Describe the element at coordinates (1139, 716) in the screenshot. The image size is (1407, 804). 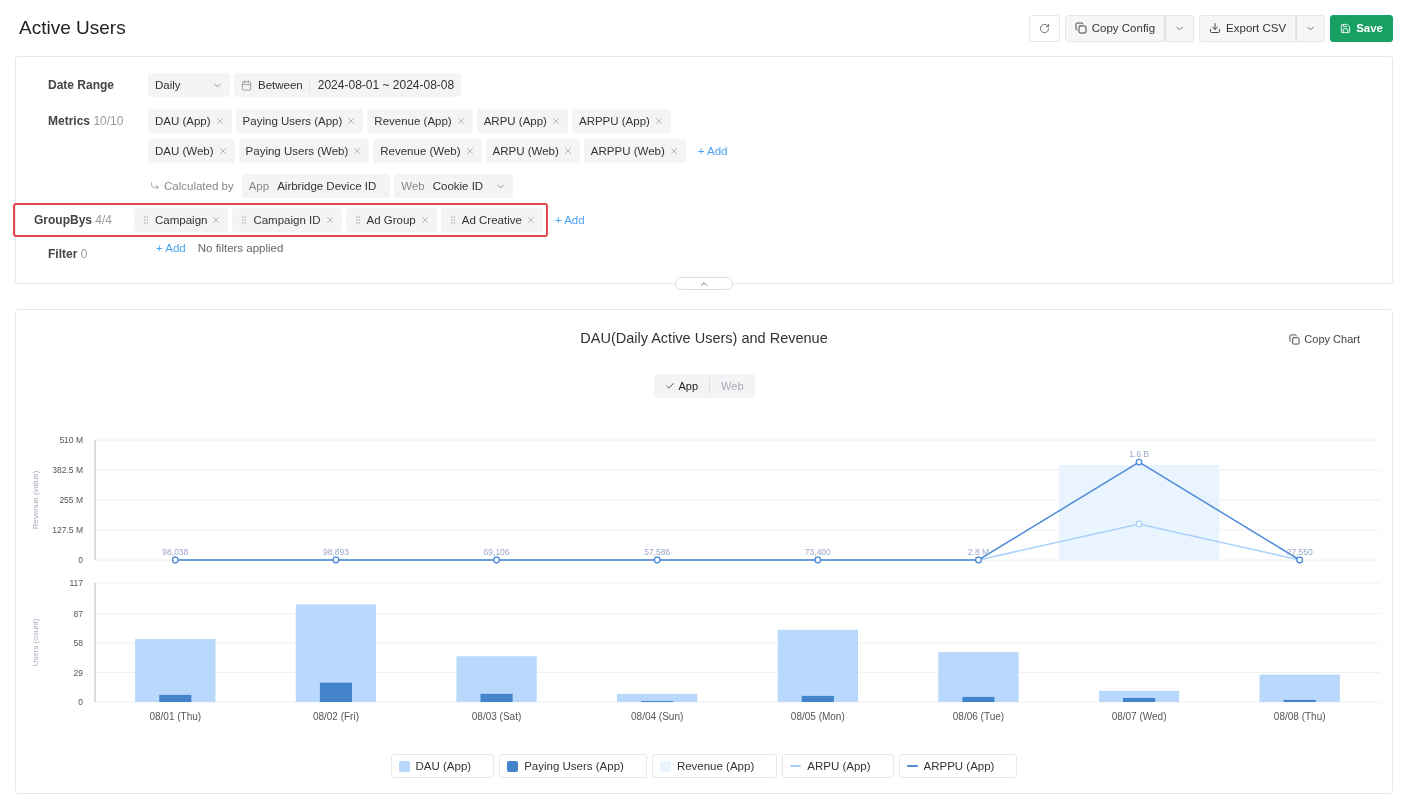
I see `axis-tick-label: 08/07 (Wed)` at that location.